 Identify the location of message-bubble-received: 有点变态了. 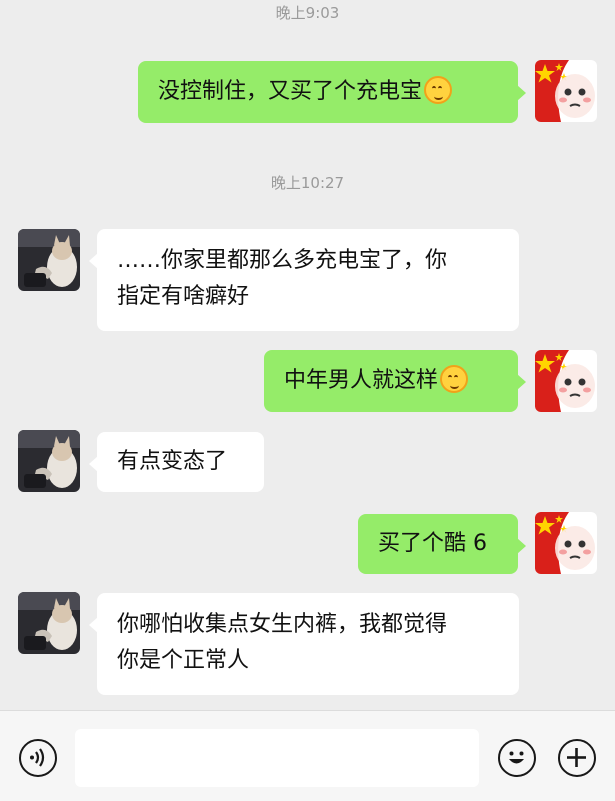
(176, 462).